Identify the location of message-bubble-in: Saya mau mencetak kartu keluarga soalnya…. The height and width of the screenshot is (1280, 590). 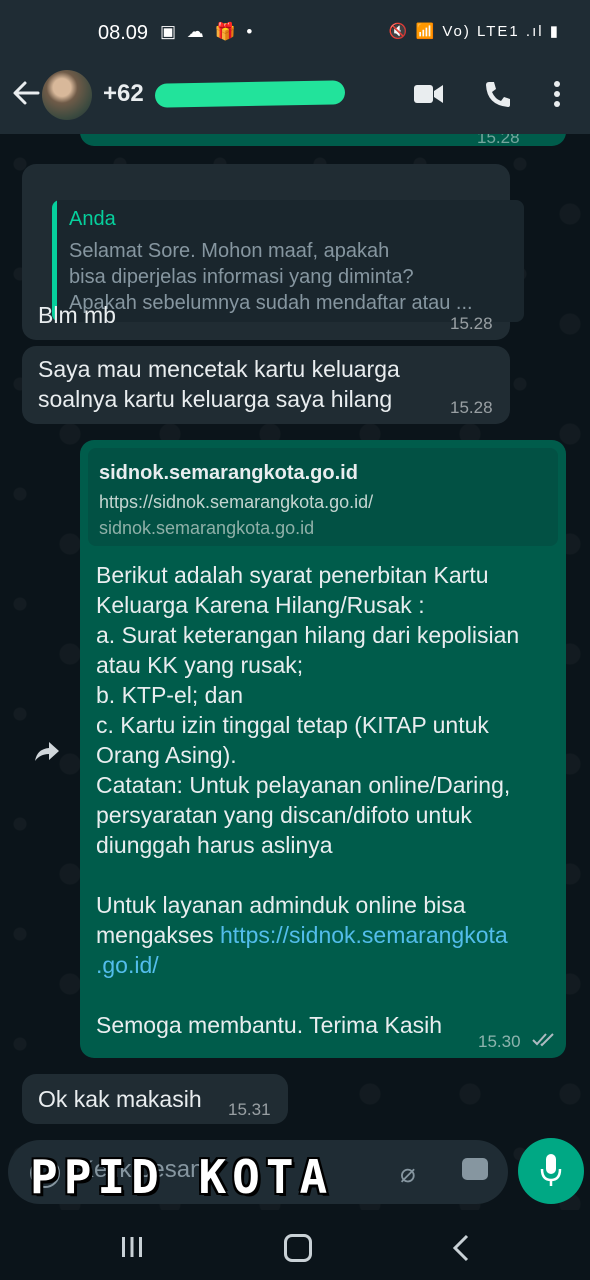
(266, 385).